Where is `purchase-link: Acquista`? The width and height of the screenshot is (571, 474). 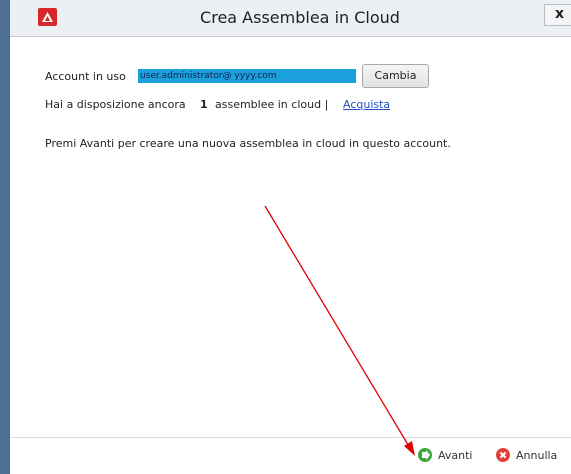 purchase-link: Acquista is located at coordinates (366, 104).